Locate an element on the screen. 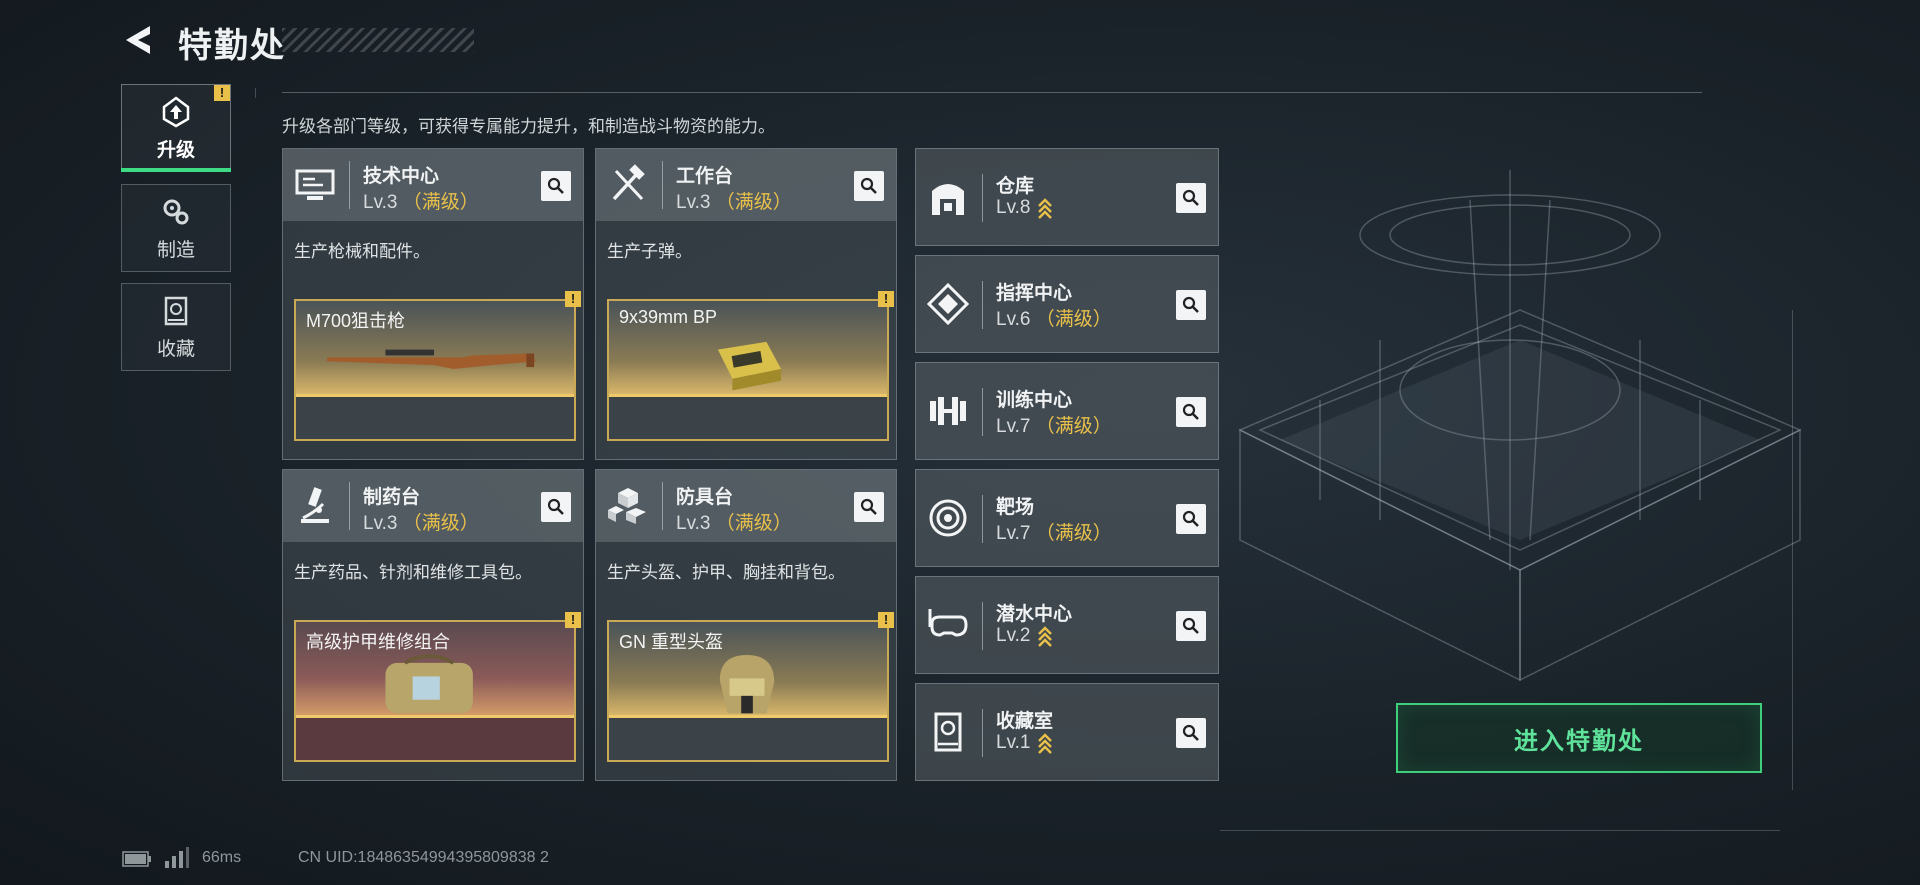 This screenshot has height=885, width=1920. armor-boxes-icon is located at coordinates (627, 506).